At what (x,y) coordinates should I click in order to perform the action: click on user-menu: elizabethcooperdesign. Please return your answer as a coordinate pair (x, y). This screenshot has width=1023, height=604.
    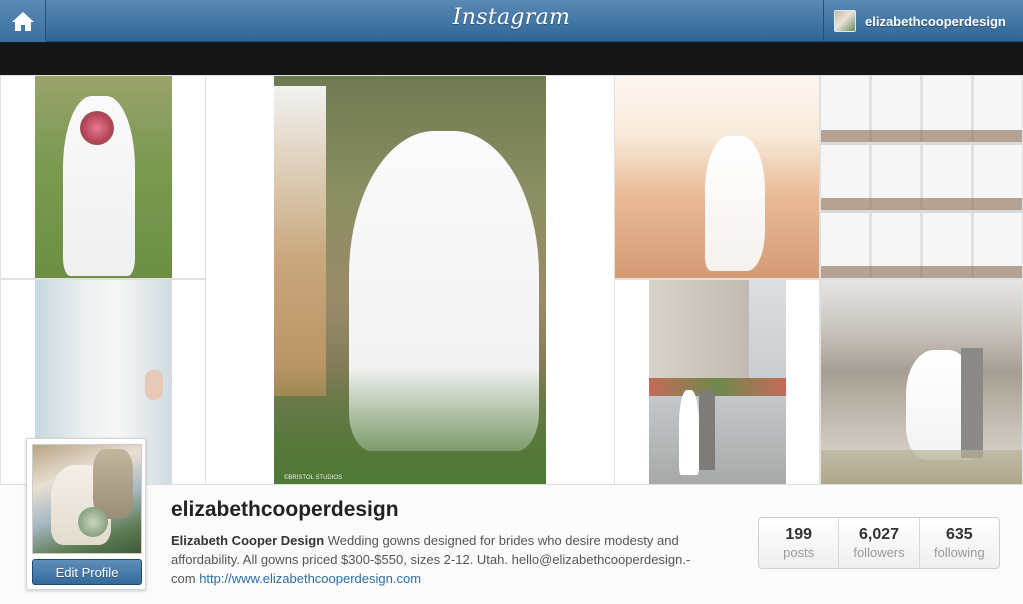
    Looking at the image, I should click on (923, 21).